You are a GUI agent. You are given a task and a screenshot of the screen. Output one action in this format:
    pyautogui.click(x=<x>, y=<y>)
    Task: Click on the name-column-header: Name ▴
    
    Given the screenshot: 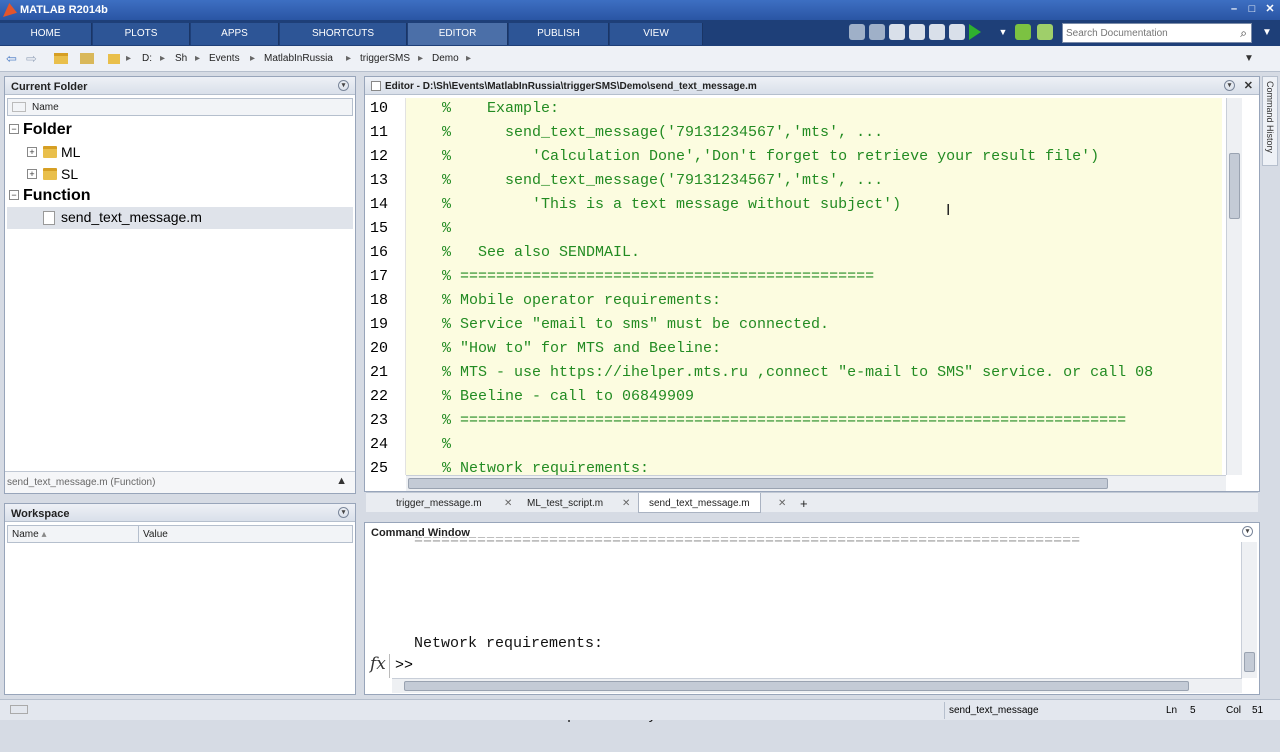 What is the action you would take?
    pyautogui.click(x=73, y=534)
    